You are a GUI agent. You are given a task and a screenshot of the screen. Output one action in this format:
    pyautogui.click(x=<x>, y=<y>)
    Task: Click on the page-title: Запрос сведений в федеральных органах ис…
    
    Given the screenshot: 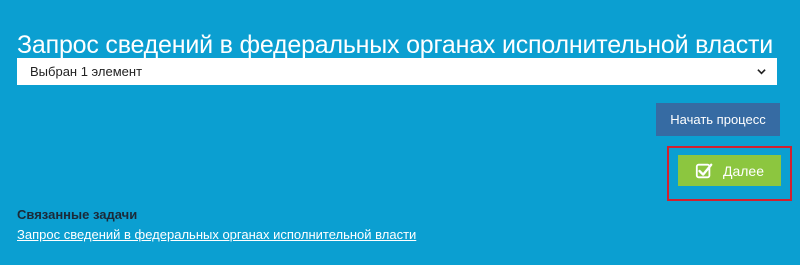 What is the action you would take?
    pyautogui.click(x=395, y=44)
    